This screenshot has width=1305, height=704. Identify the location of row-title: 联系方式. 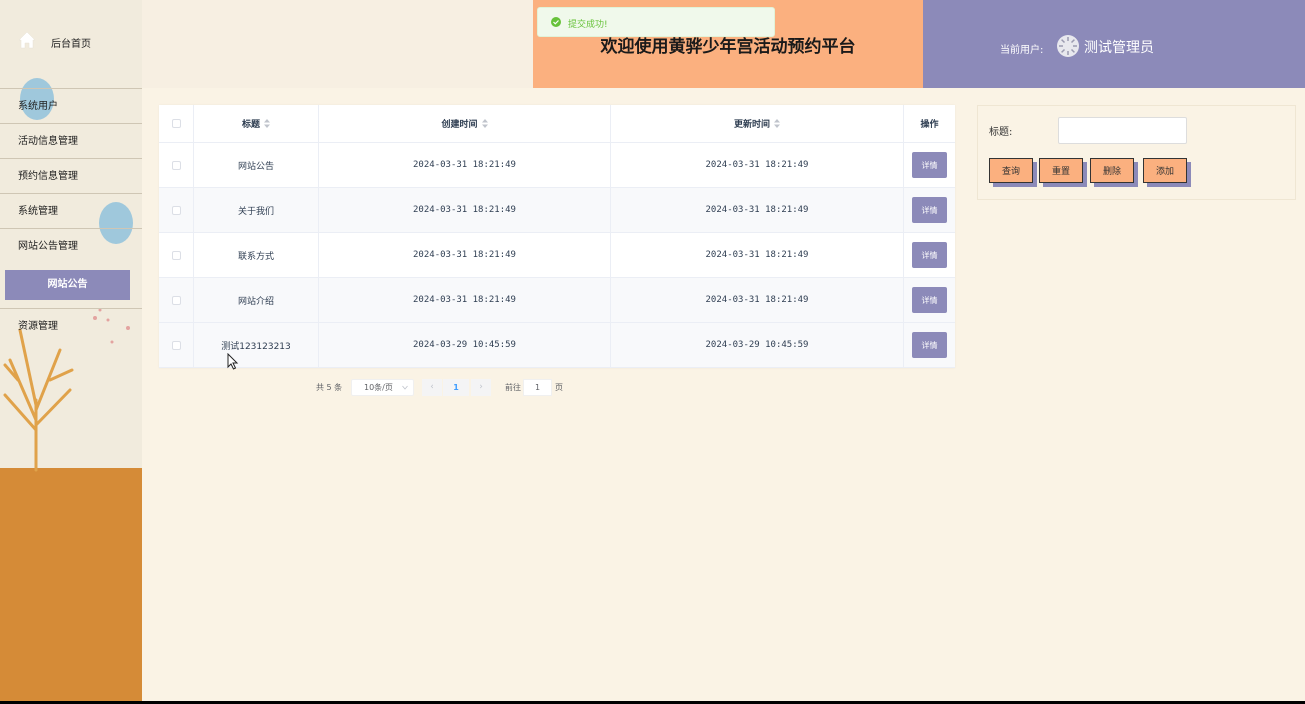
(256, 255).